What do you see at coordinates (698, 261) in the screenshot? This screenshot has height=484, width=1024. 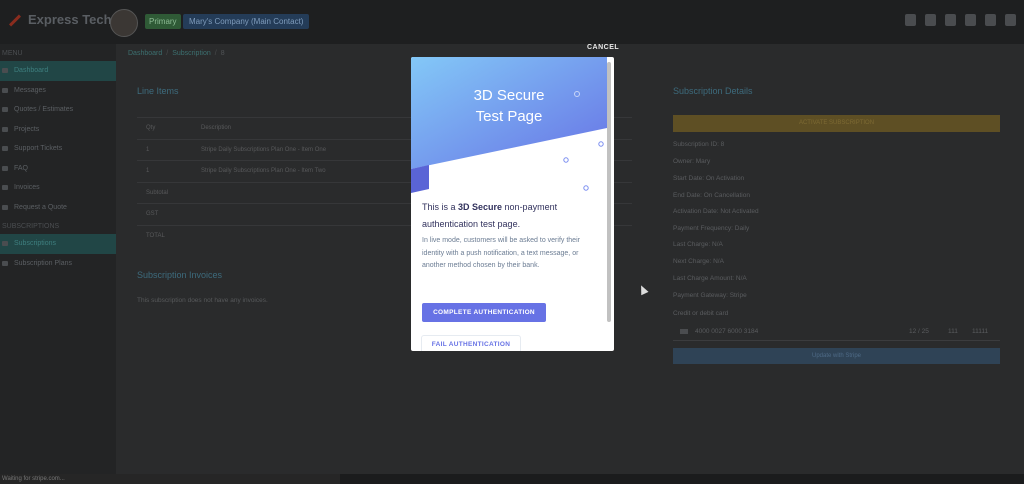 I see `detail-next-charge: Next Charge: N/A` at bounding box center [698, 261].